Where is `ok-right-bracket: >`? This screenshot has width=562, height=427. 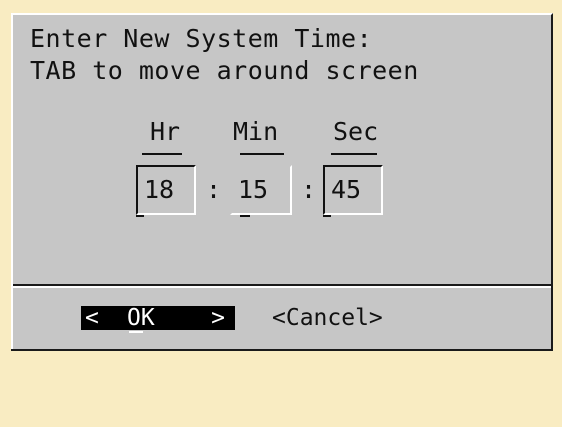 ok-right-bracket: > is located at coordinates (218, 318).